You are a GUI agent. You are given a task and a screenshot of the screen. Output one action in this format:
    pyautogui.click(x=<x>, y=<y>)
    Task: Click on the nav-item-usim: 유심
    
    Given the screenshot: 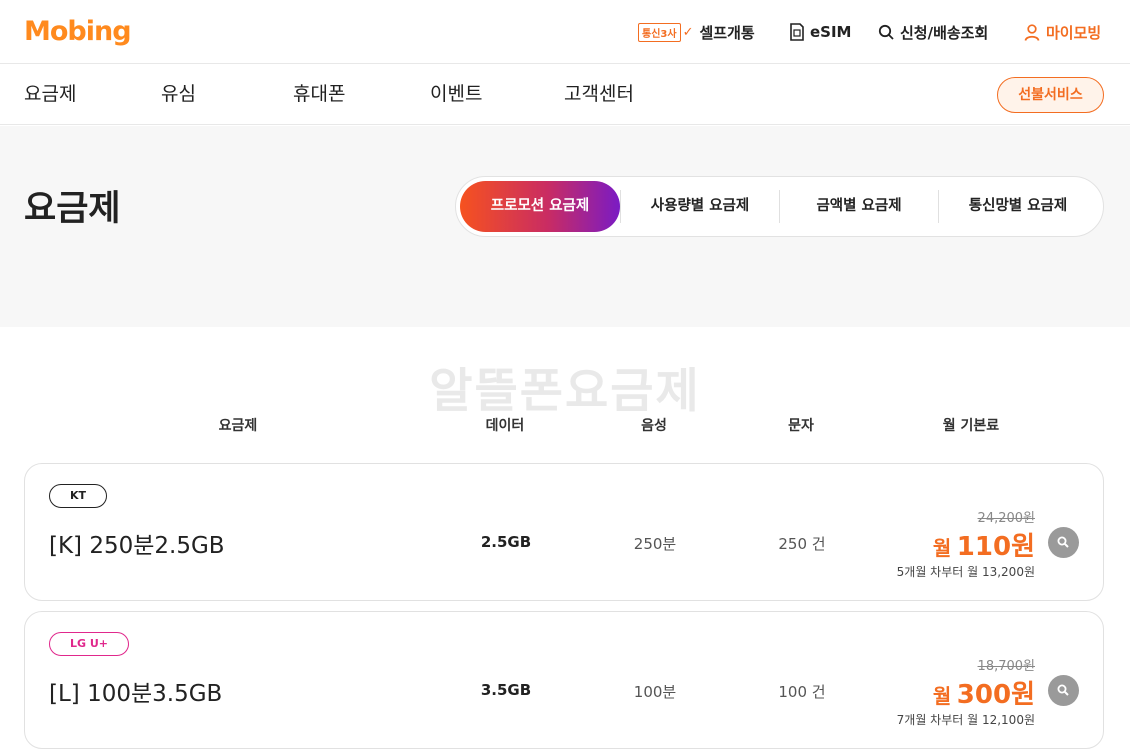 What is the action you would take?
    pyautogui.click(x=178, y=94)
    